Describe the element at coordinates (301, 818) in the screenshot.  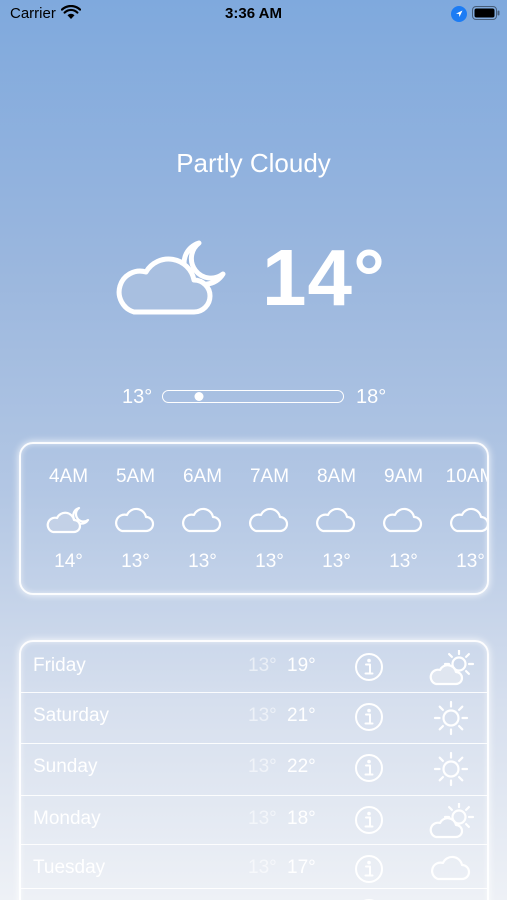
I see `day-high-temp: 18°` at that location.